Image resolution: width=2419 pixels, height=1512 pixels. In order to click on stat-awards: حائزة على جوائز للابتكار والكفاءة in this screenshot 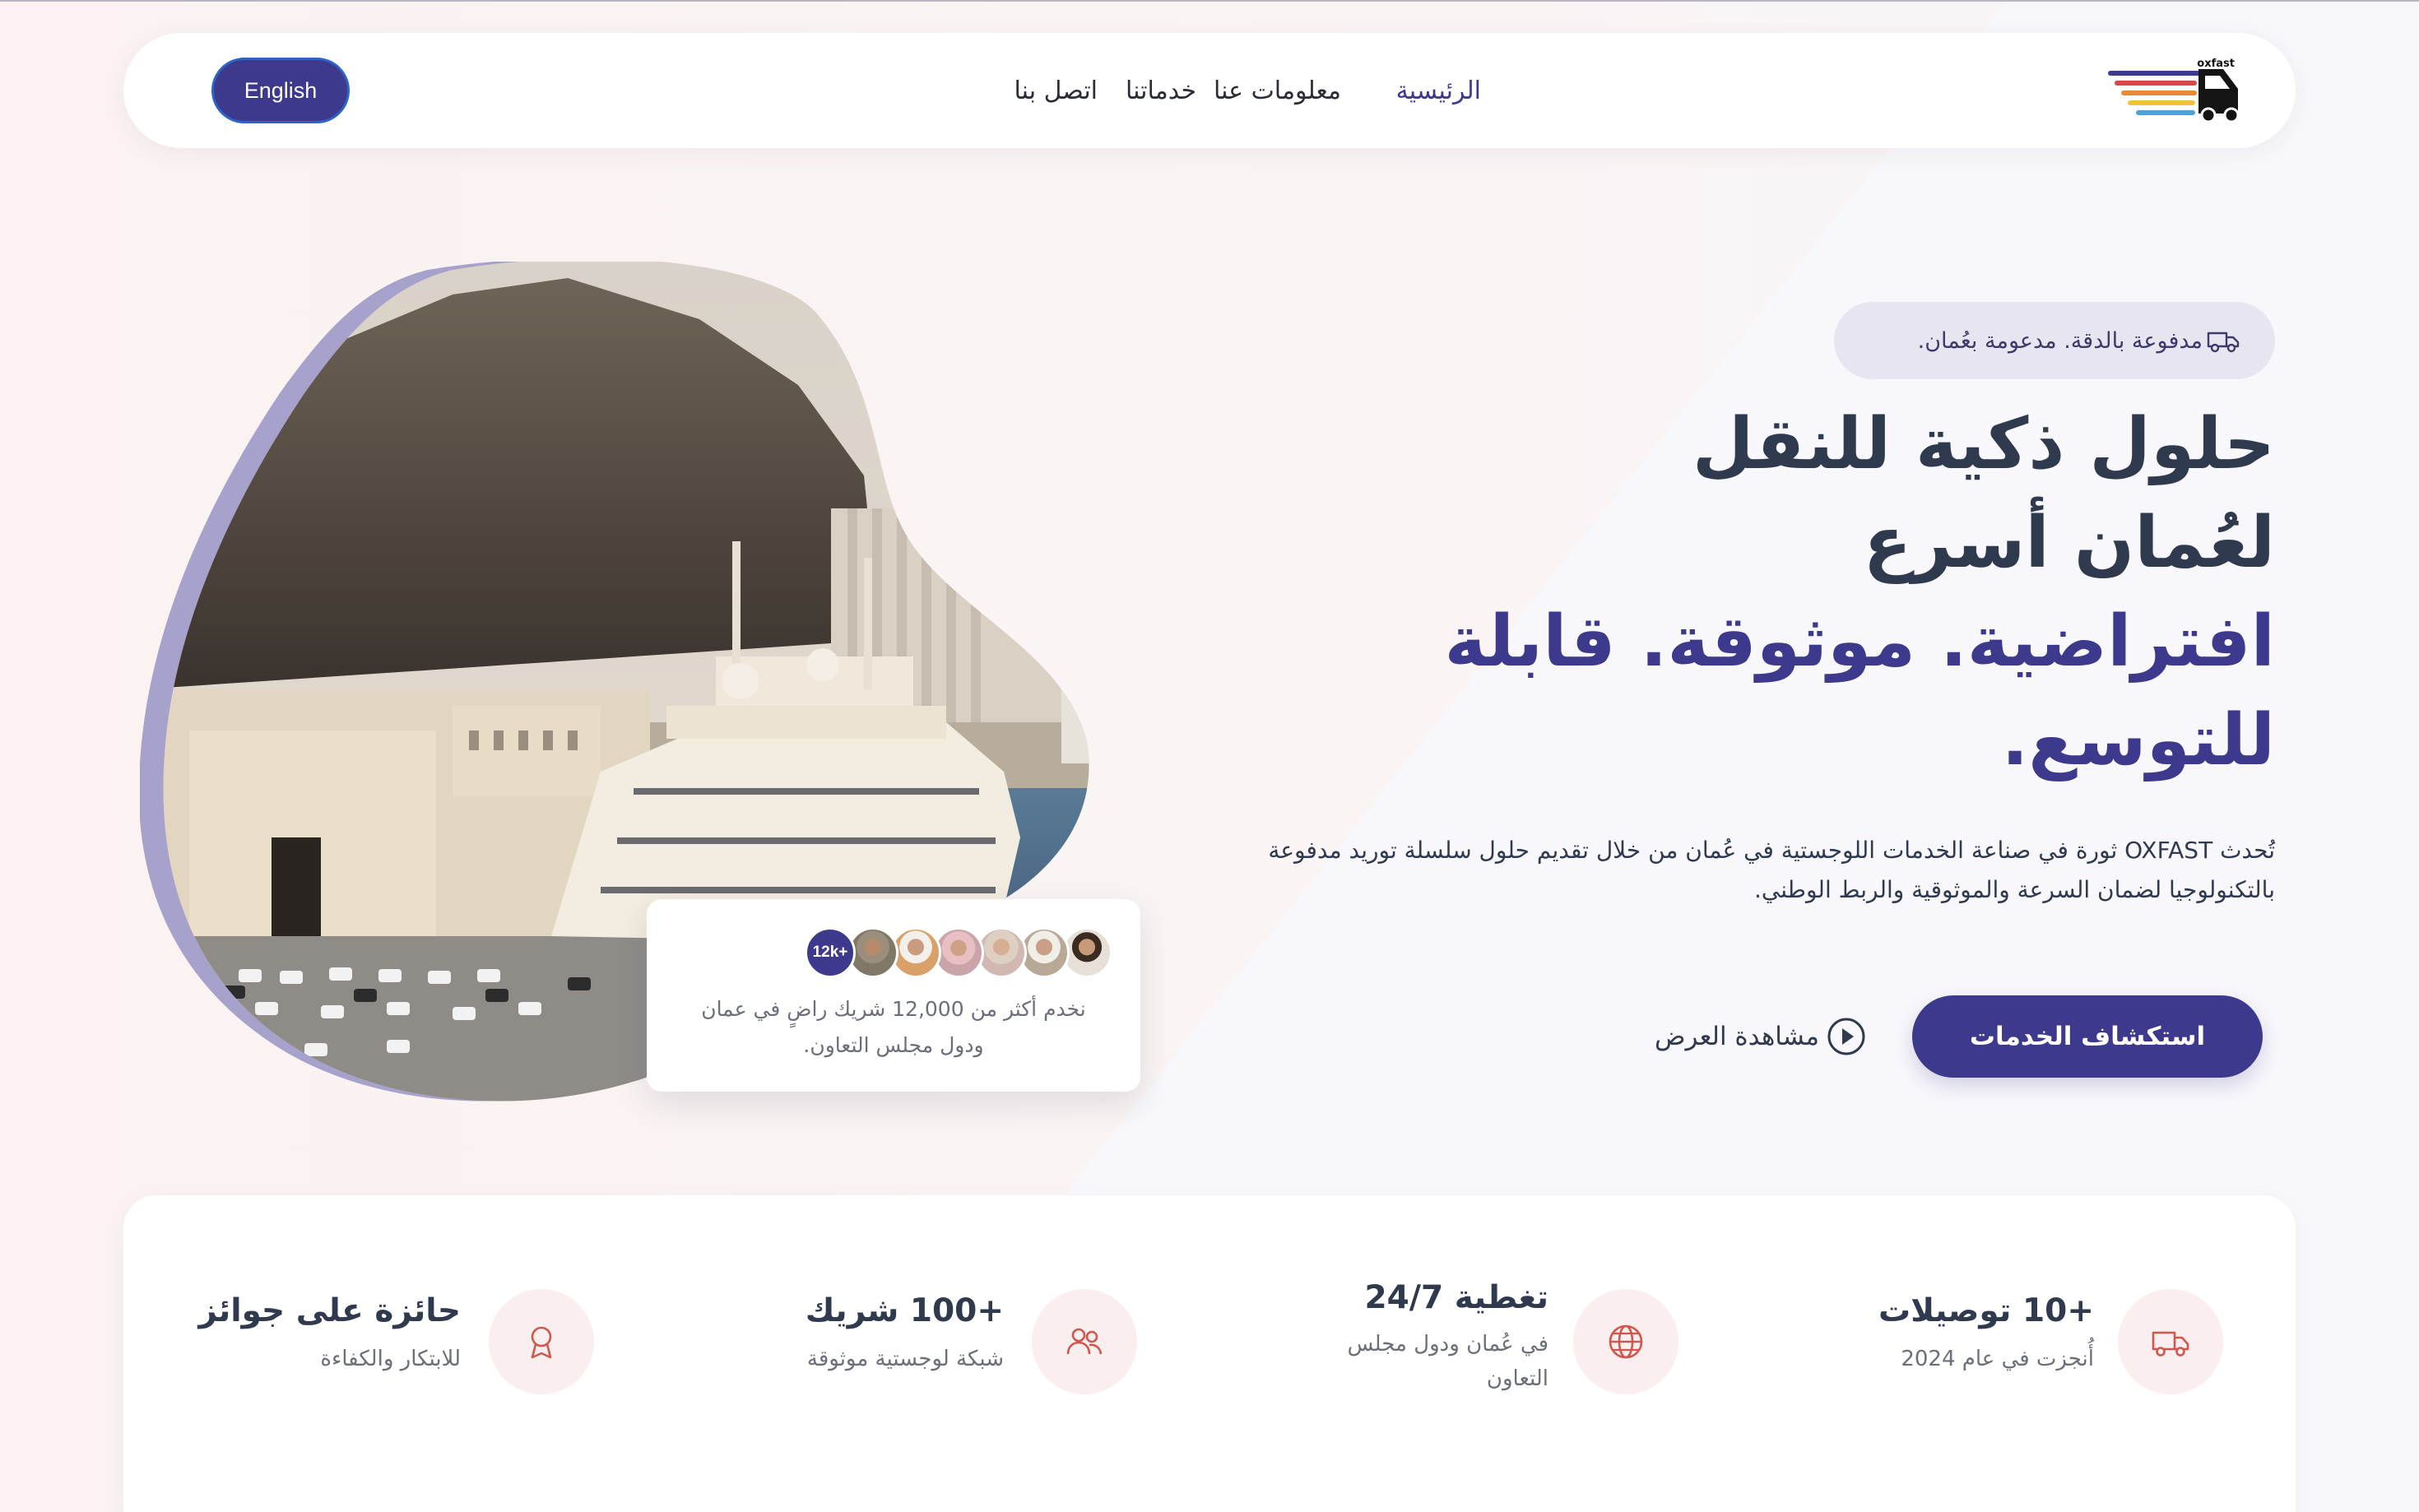, I will do `click(1209, 1318)`.